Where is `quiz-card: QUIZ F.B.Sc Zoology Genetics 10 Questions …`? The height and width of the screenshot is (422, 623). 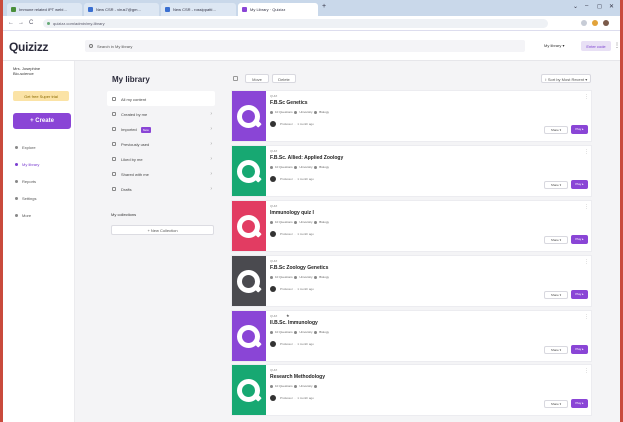
quiz-card: QUIZ F.B.Sc Zoology Genetics 10 Questions … is located at coordinates (411, 281).